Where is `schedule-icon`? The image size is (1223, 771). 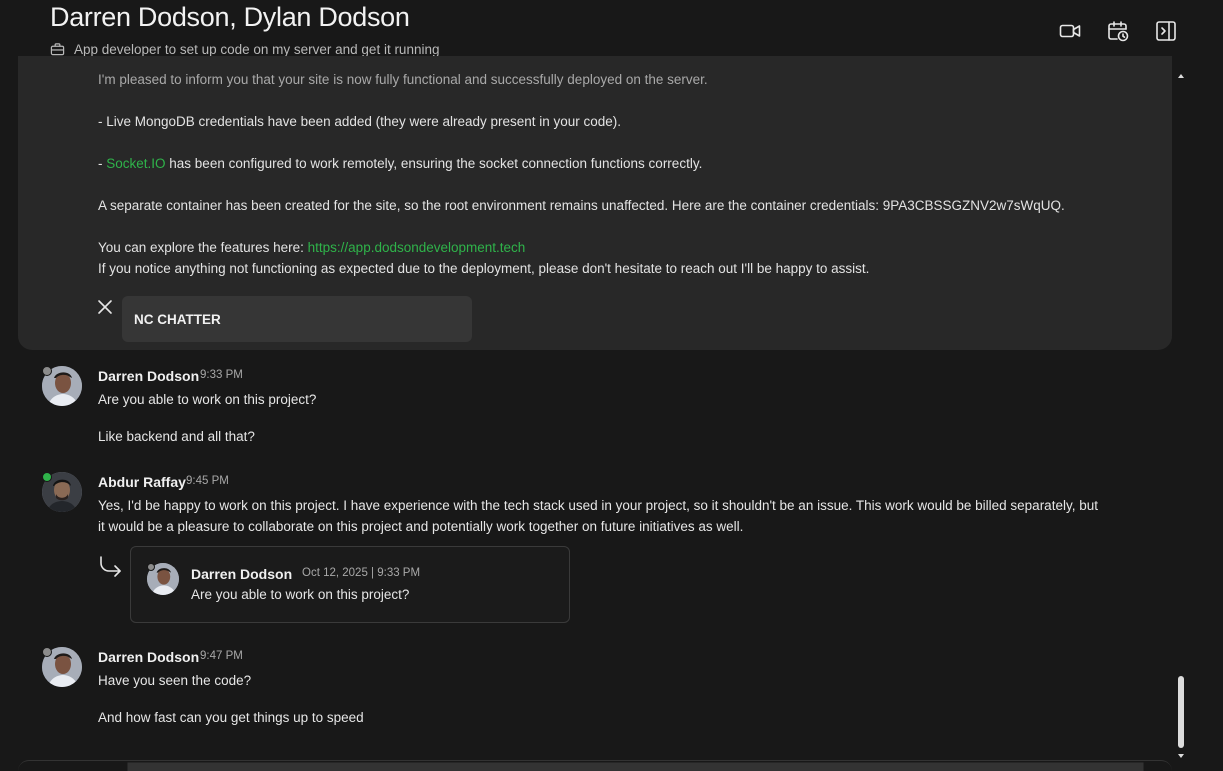
schedule-icon is located at coordinates (1118, 31).